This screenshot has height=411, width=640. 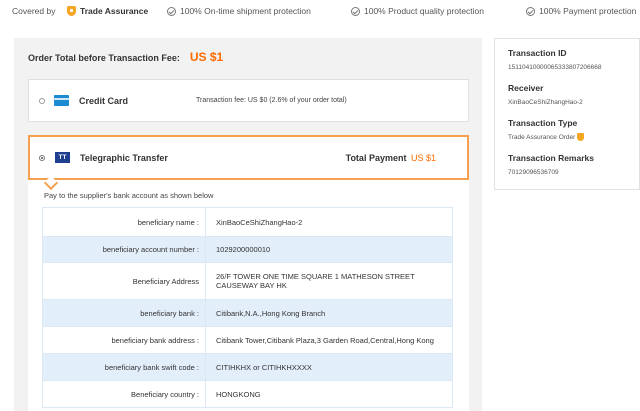 I want to click on bank-field-label: Beneficiary Address, so click(x=124, y=281).